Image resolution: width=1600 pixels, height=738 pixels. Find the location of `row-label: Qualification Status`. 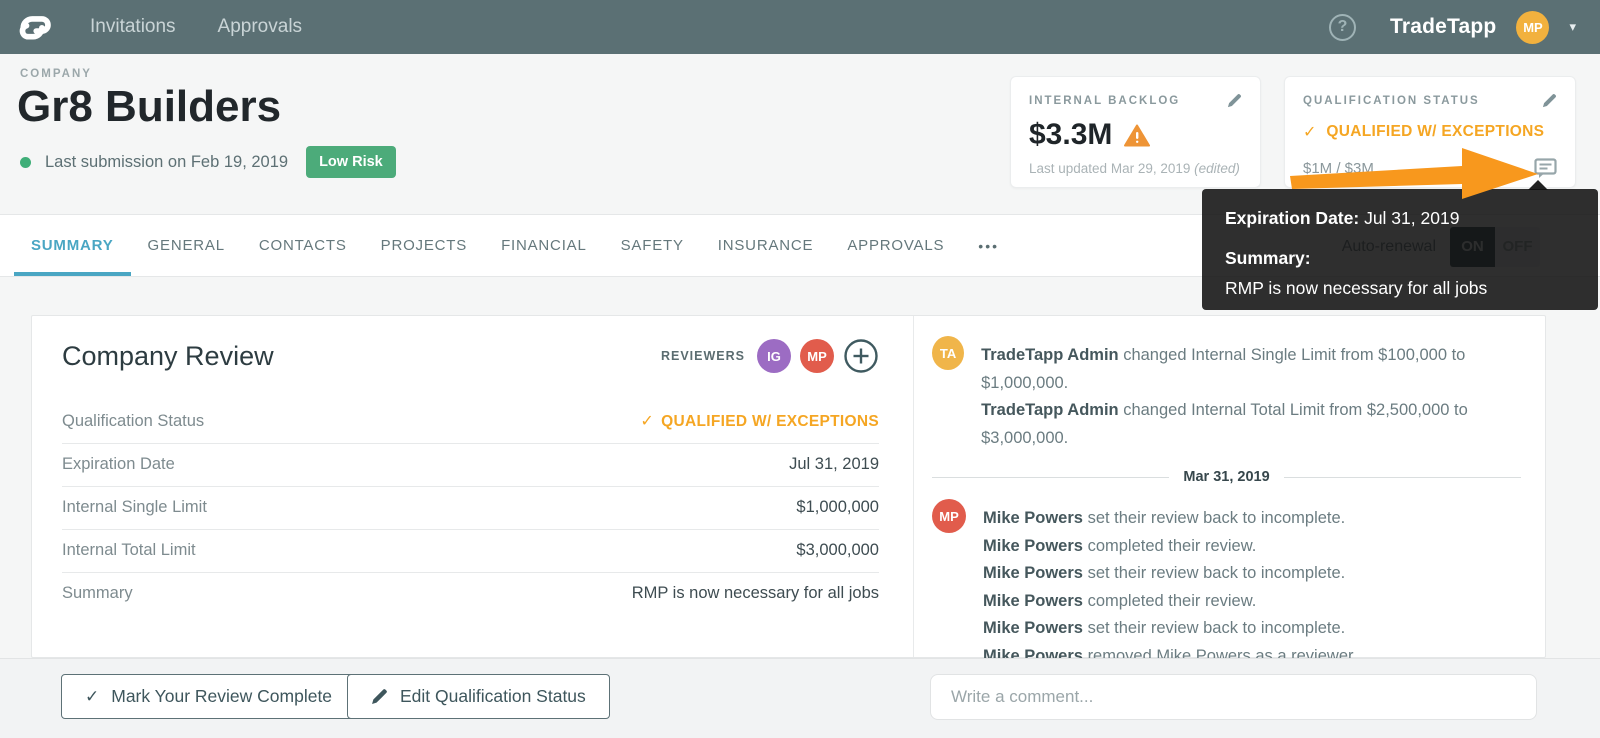

row-label: Qualification Status is located at coordinates (133, 420).